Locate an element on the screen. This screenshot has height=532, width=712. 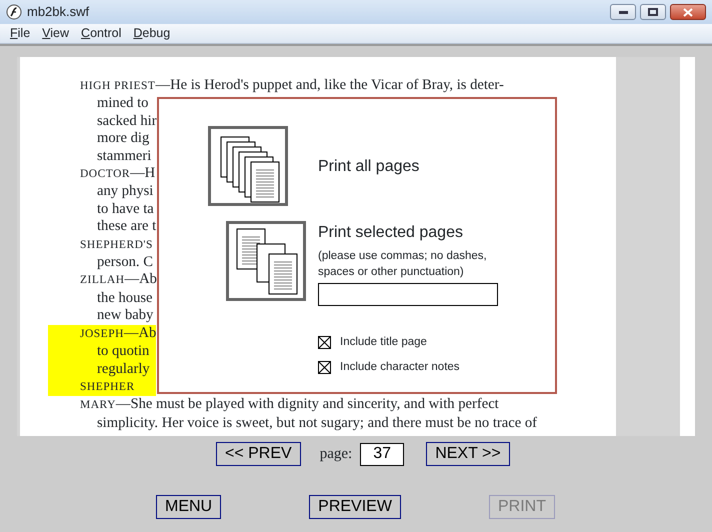
page-field: 37 is located at coordinates (382, 454).